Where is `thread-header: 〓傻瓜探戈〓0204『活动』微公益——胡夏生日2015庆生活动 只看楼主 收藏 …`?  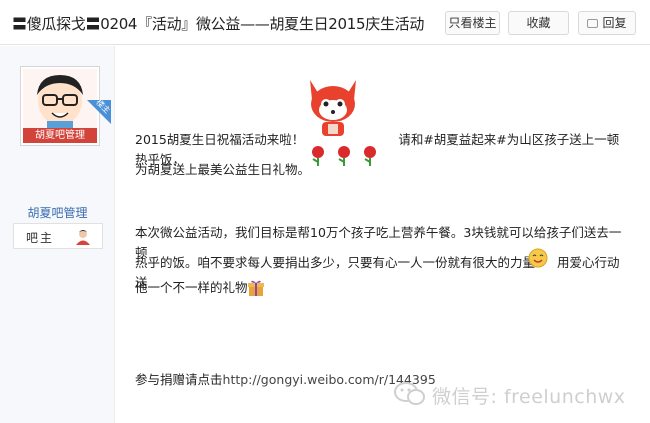
thread-header: 〓傻瓜探戈〓0204『活动』微公益——胡夏生日2015庆生活动 只看楼主 收藏 … is located at coordinates (325, 22).